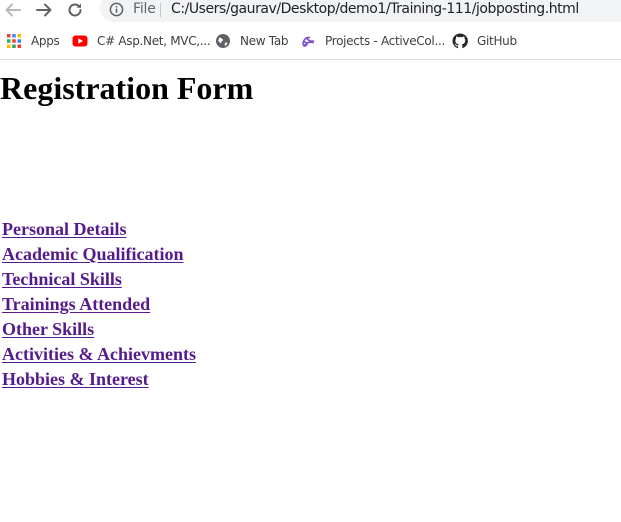  I want to click on bookmark-label: New Tab, so click(264, 41).